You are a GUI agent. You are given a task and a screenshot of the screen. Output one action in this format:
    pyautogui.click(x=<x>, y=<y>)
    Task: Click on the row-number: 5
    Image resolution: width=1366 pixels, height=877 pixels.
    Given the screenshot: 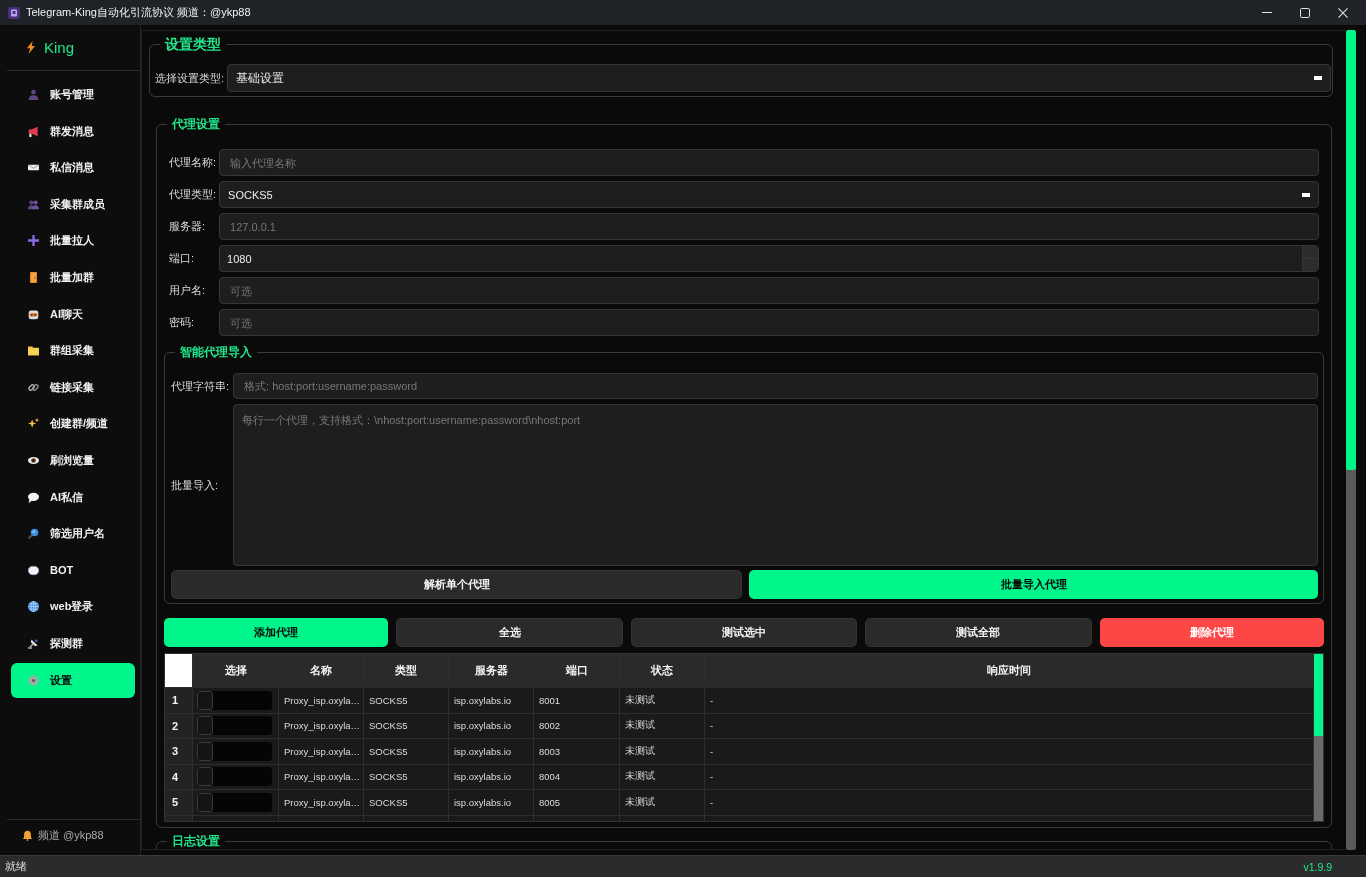 What is the action you would take?
    pyautogui.click(x=179, y=803)
    